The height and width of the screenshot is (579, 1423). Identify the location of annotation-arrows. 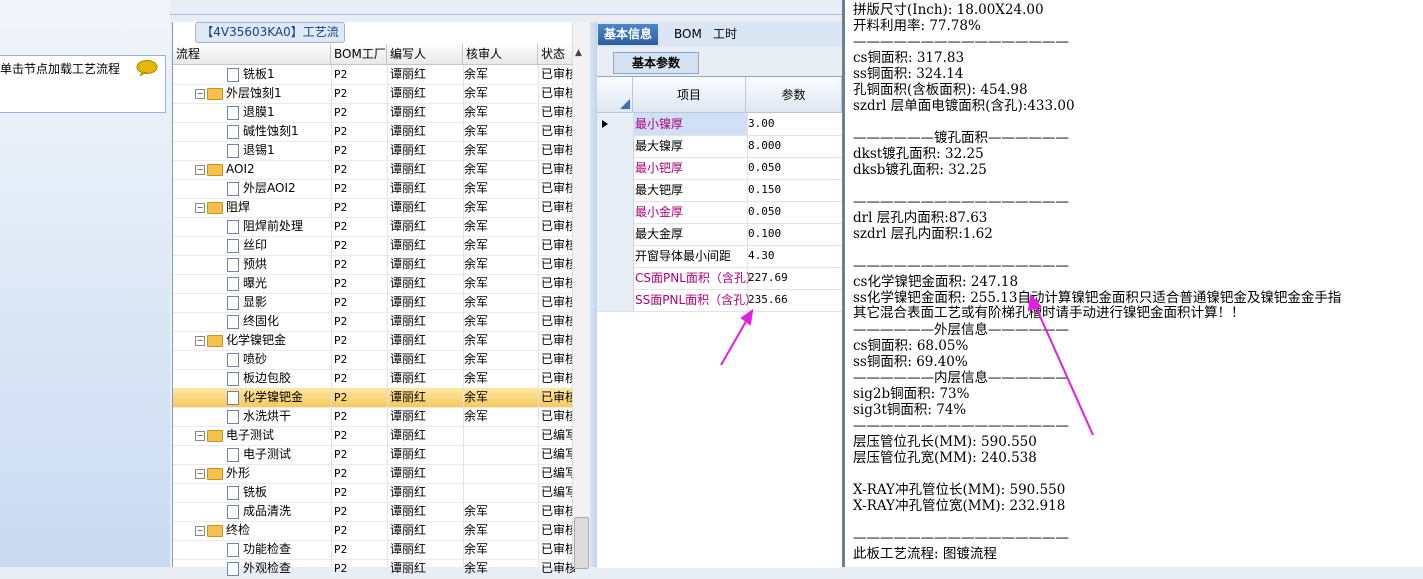
(907, 364).